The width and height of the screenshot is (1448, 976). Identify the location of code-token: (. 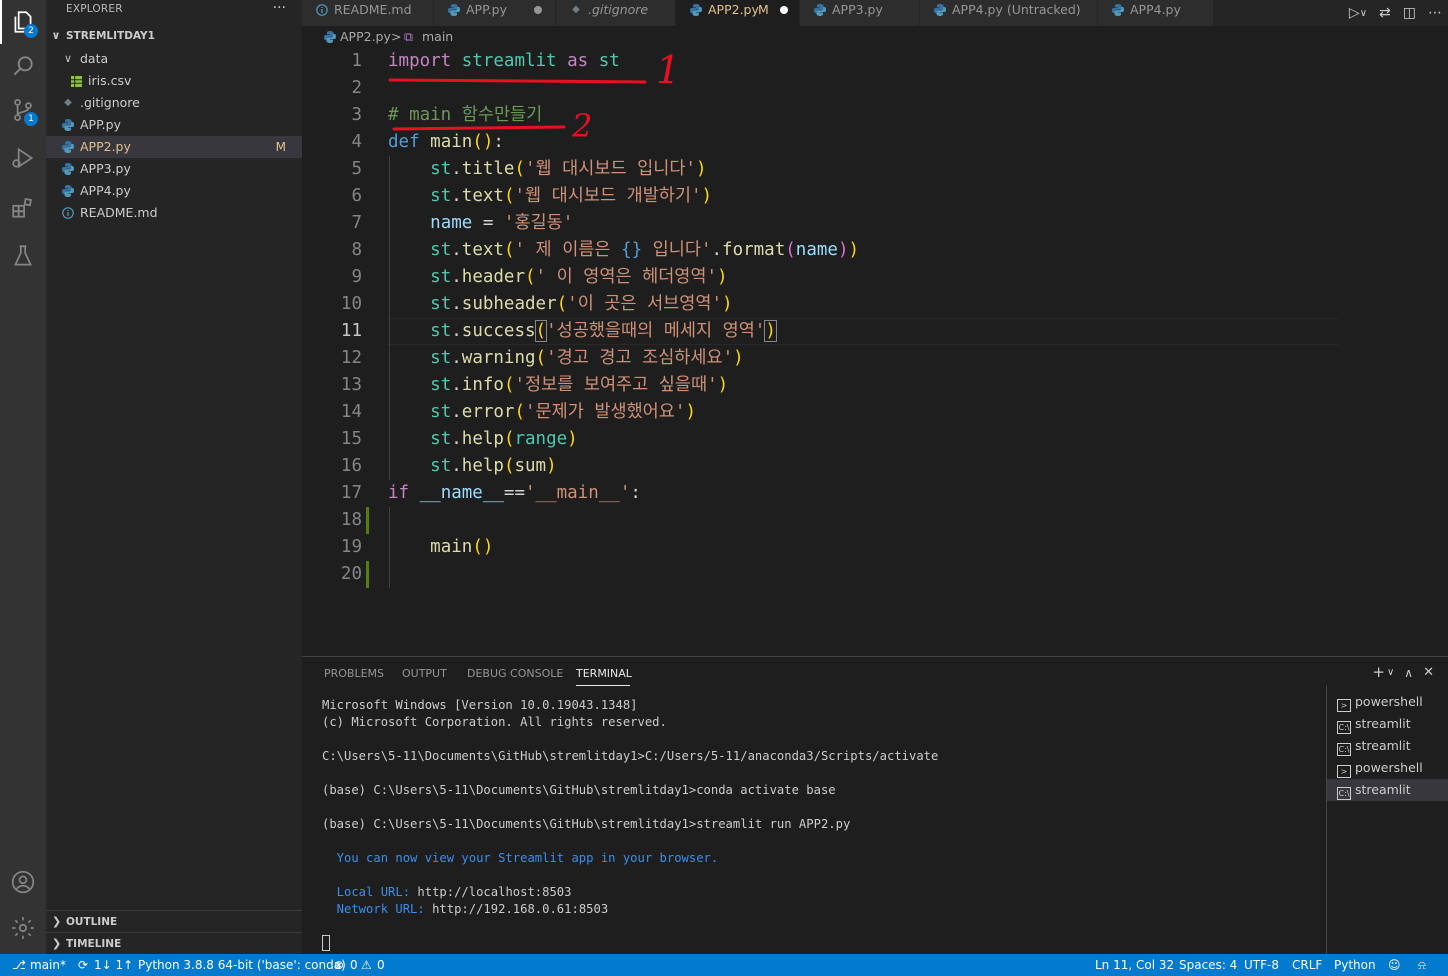
(520, 169).